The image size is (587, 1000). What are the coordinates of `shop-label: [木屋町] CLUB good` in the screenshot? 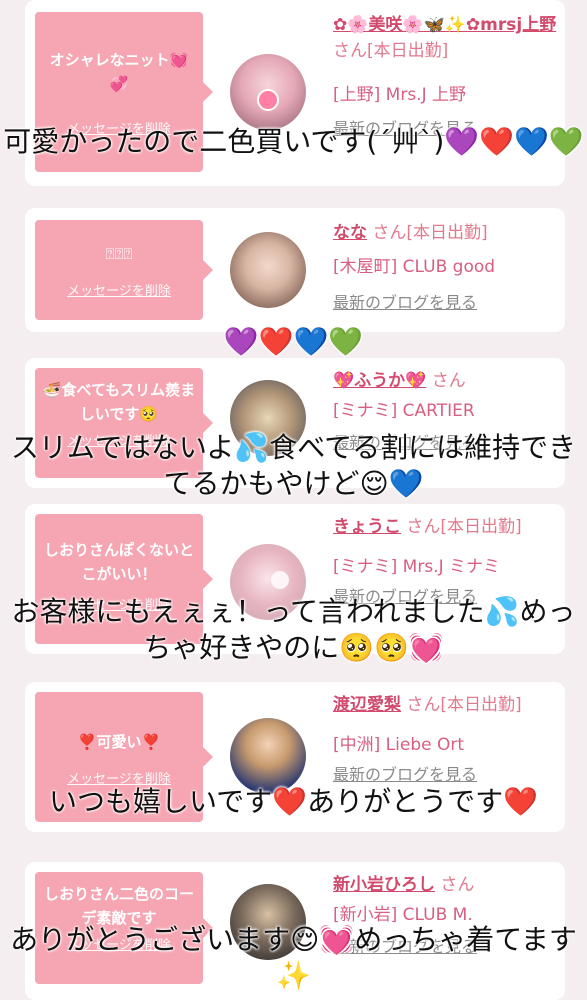 It's located at (414, 267).